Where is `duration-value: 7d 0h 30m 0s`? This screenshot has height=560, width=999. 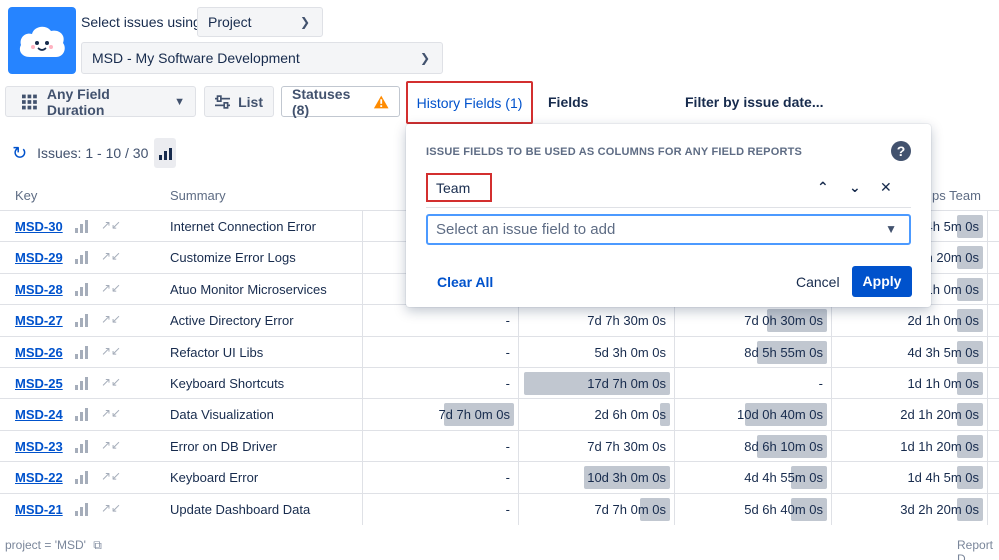
duration-value: 7d 0h 30m 0s is located at coordinates (783, 321).